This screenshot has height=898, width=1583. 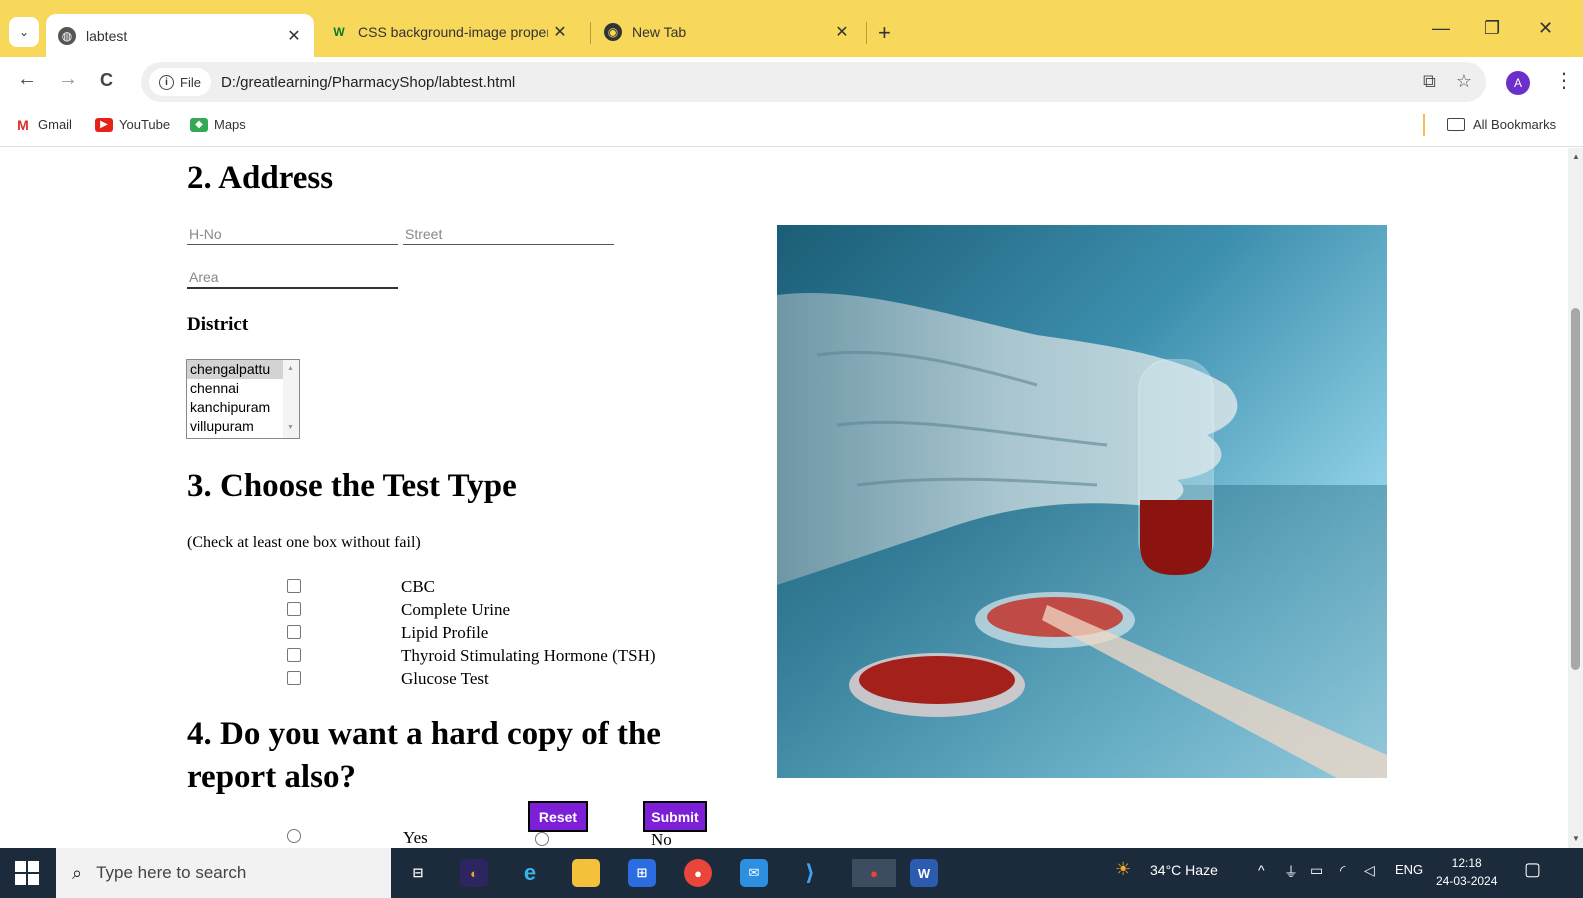 I want to click on district-option: chengalpattu, so click(x=235, y=369).